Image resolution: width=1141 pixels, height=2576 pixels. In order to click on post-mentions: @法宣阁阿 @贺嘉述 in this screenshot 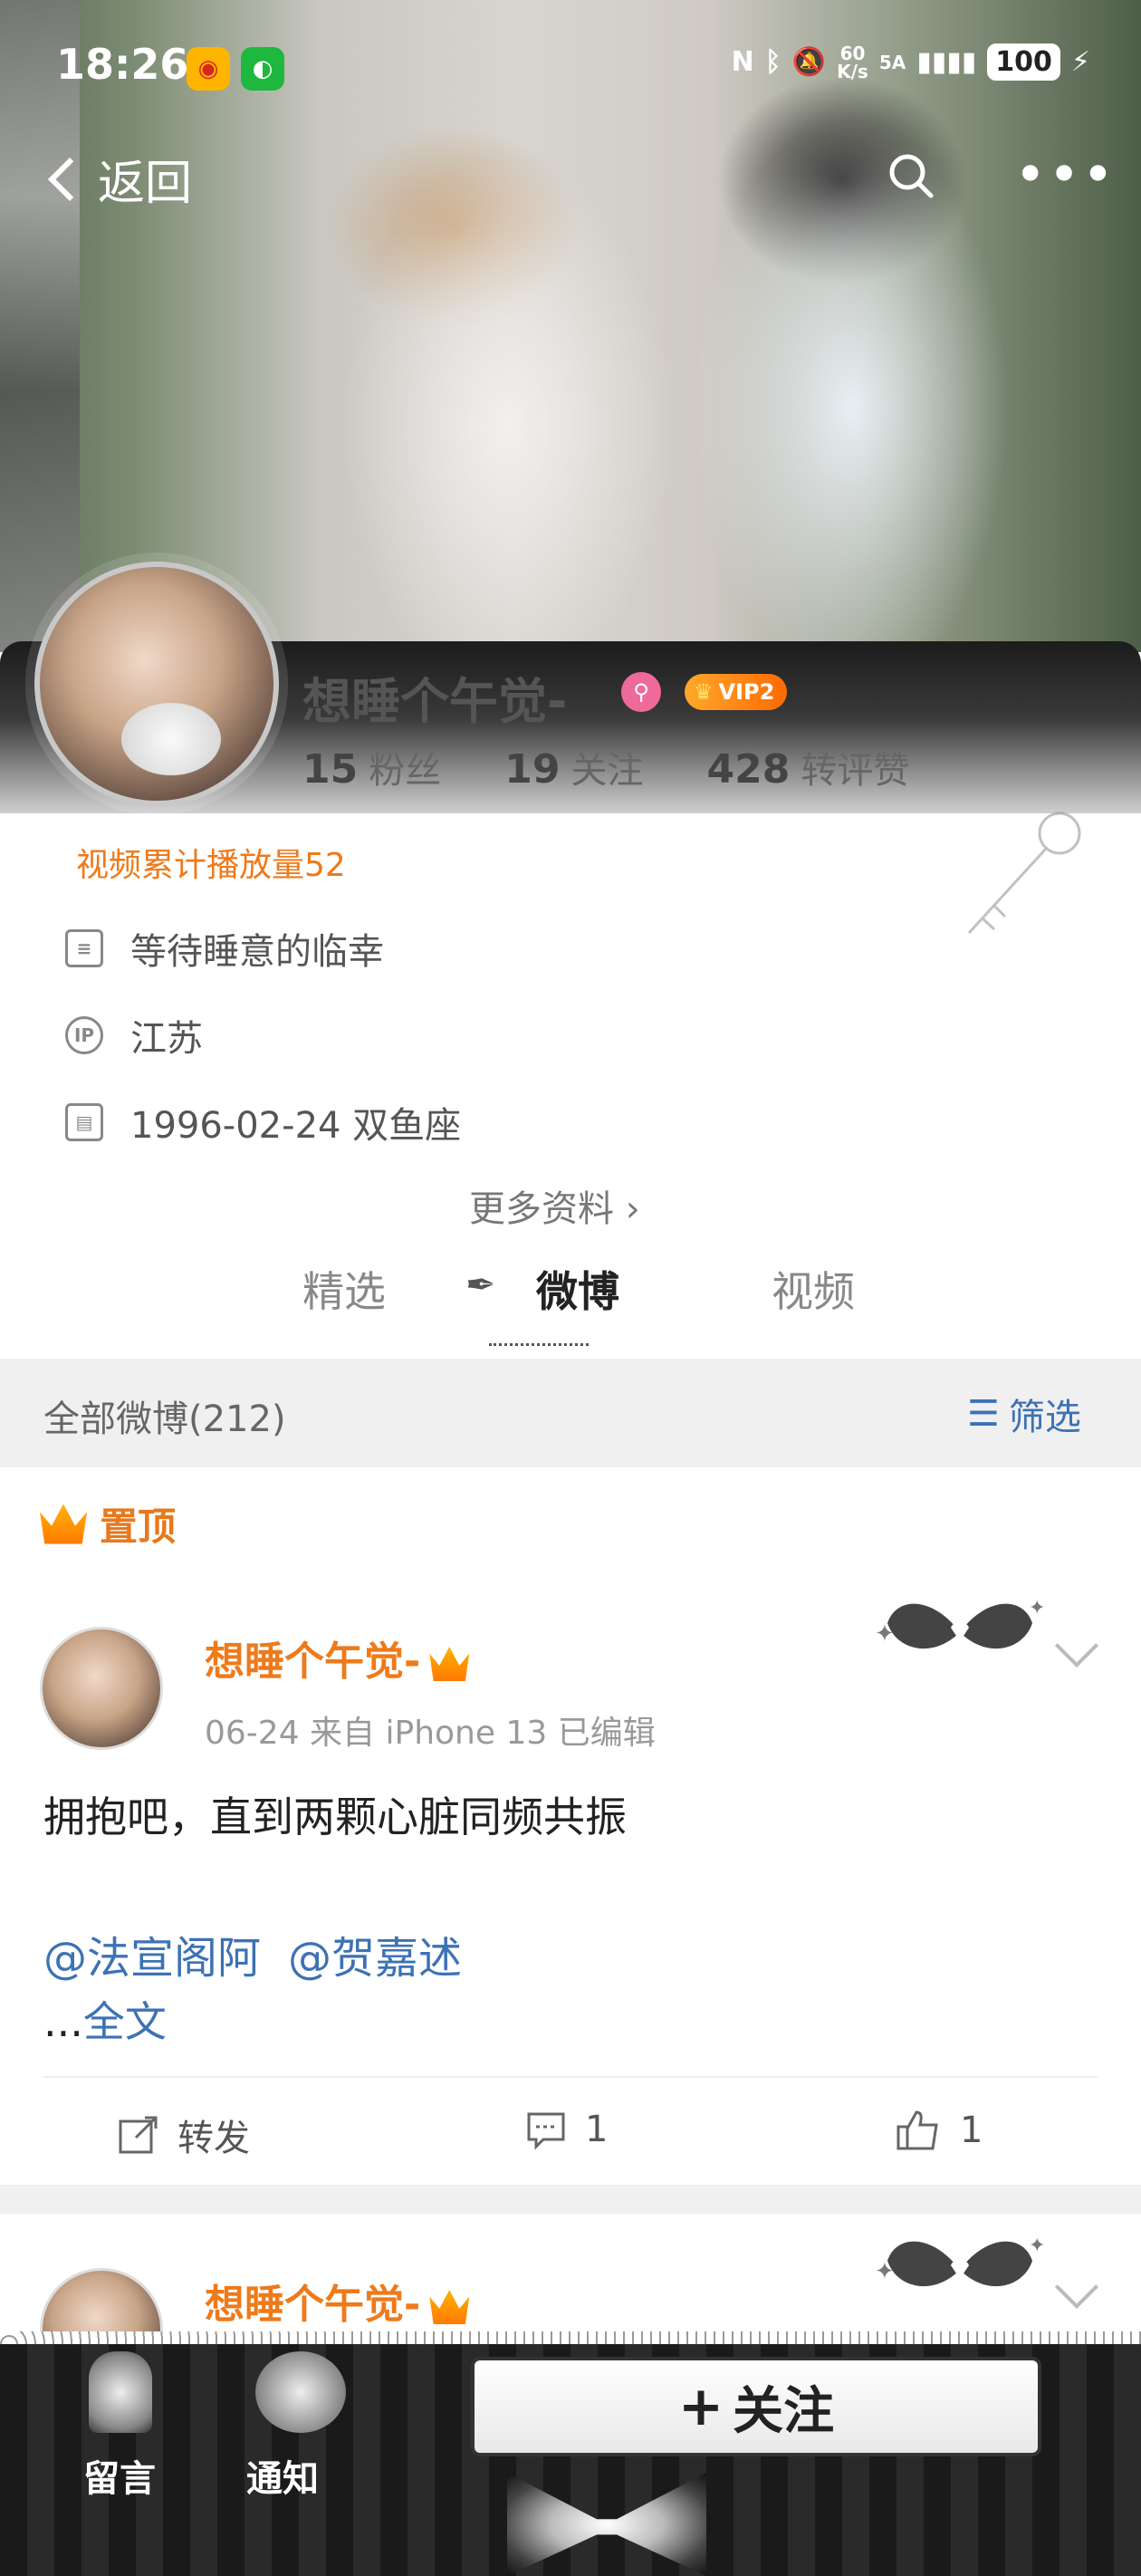, I will do `click(252, 1953)`.